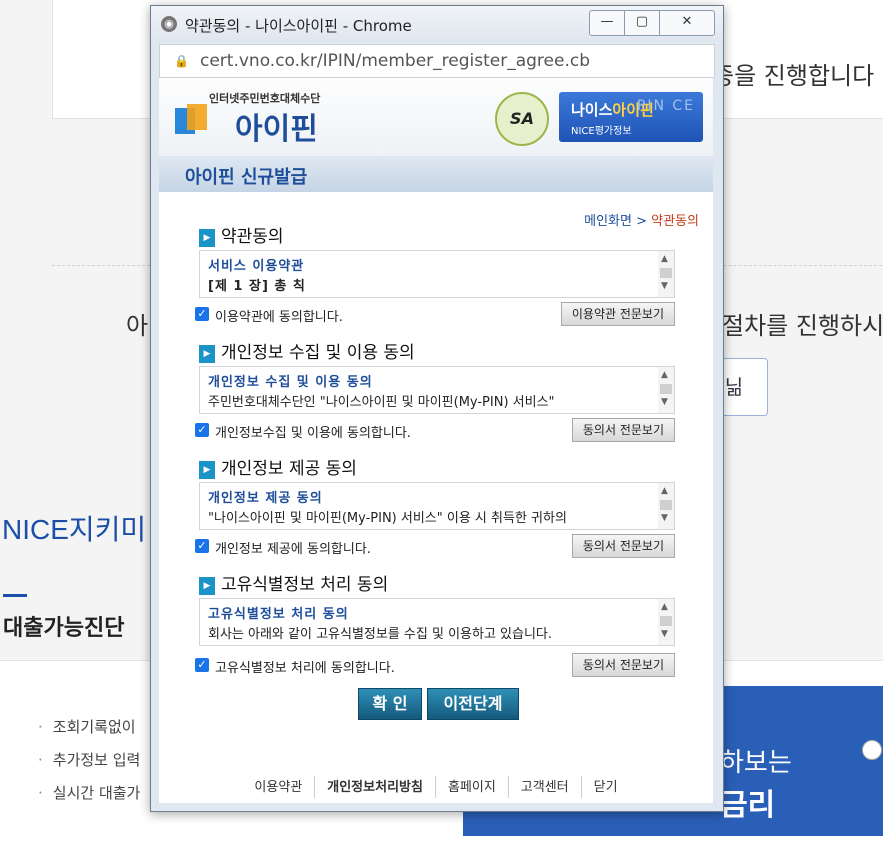 The height and width of the screenshot is (851, 883). What do you see at coordinates (293, 547) in the screenshot?
I see `agree-provision-label: 개인정보 제공에 동의합니다.` at bounding box center [293, 547].